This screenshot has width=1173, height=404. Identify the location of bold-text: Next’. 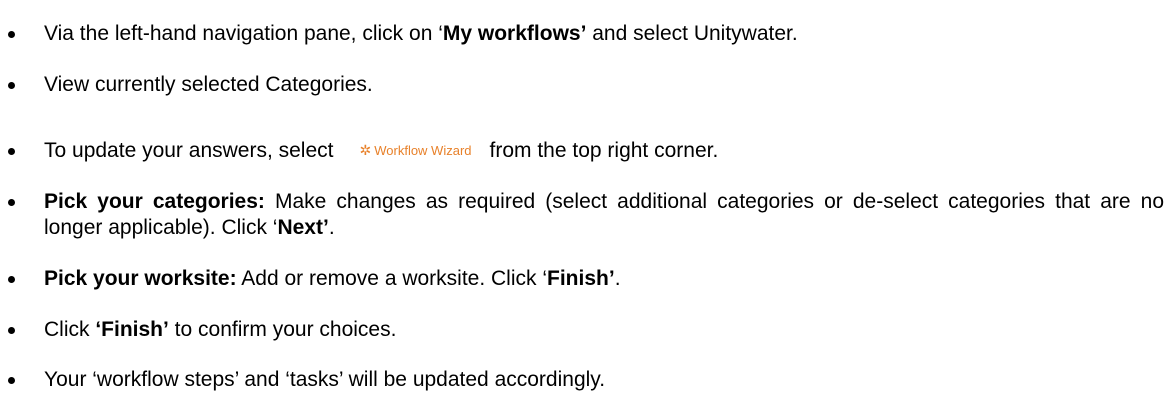
(303, 227).